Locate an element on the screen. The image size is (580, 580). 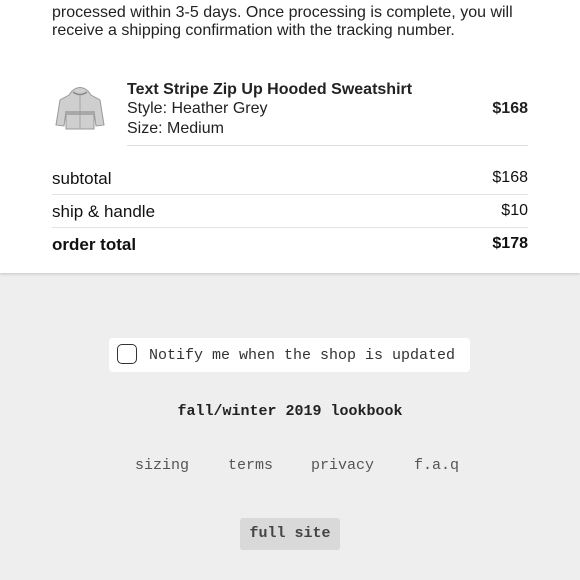
terms-link: terms is located at coordinates (250, 465).